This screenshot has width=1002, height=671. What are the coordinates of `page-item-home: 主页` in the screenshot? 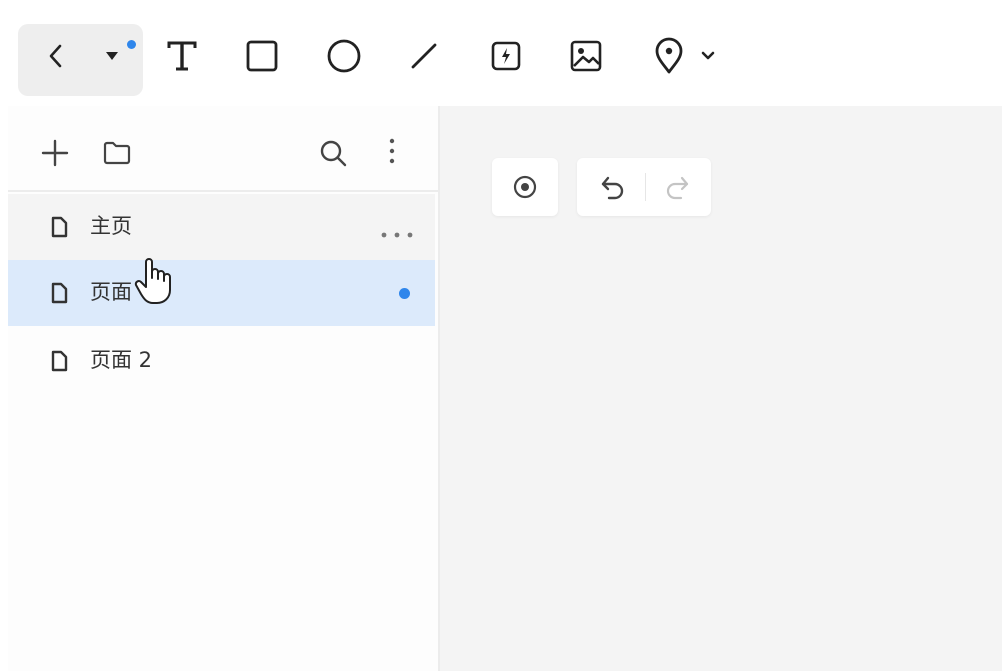 It's located at (221, 227).